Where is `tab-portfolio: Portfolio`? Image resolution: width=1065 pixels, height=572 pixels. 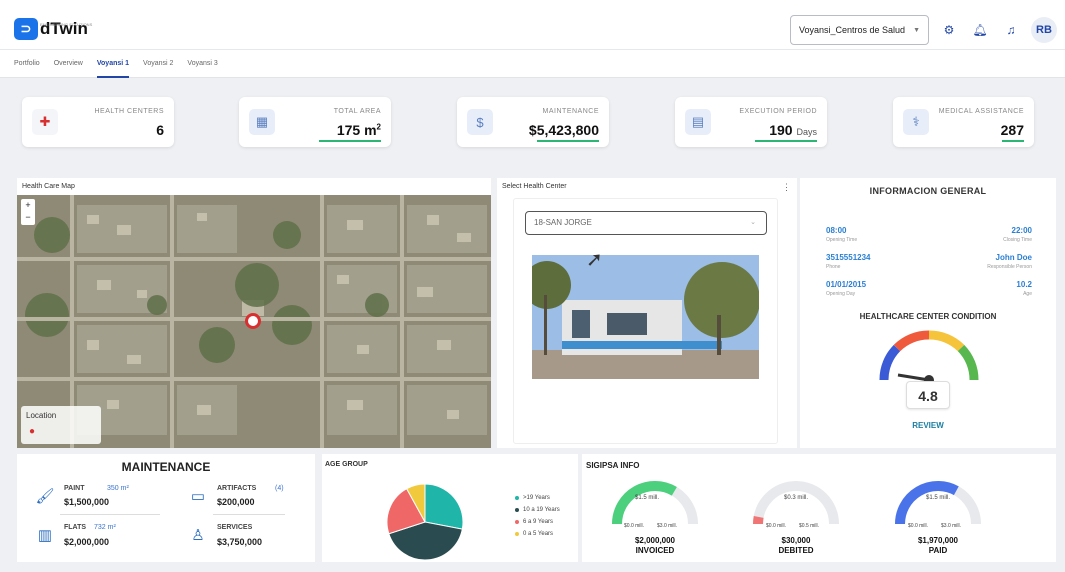 tab-portfolio: Portfolio is located at coordinates (27, 64).